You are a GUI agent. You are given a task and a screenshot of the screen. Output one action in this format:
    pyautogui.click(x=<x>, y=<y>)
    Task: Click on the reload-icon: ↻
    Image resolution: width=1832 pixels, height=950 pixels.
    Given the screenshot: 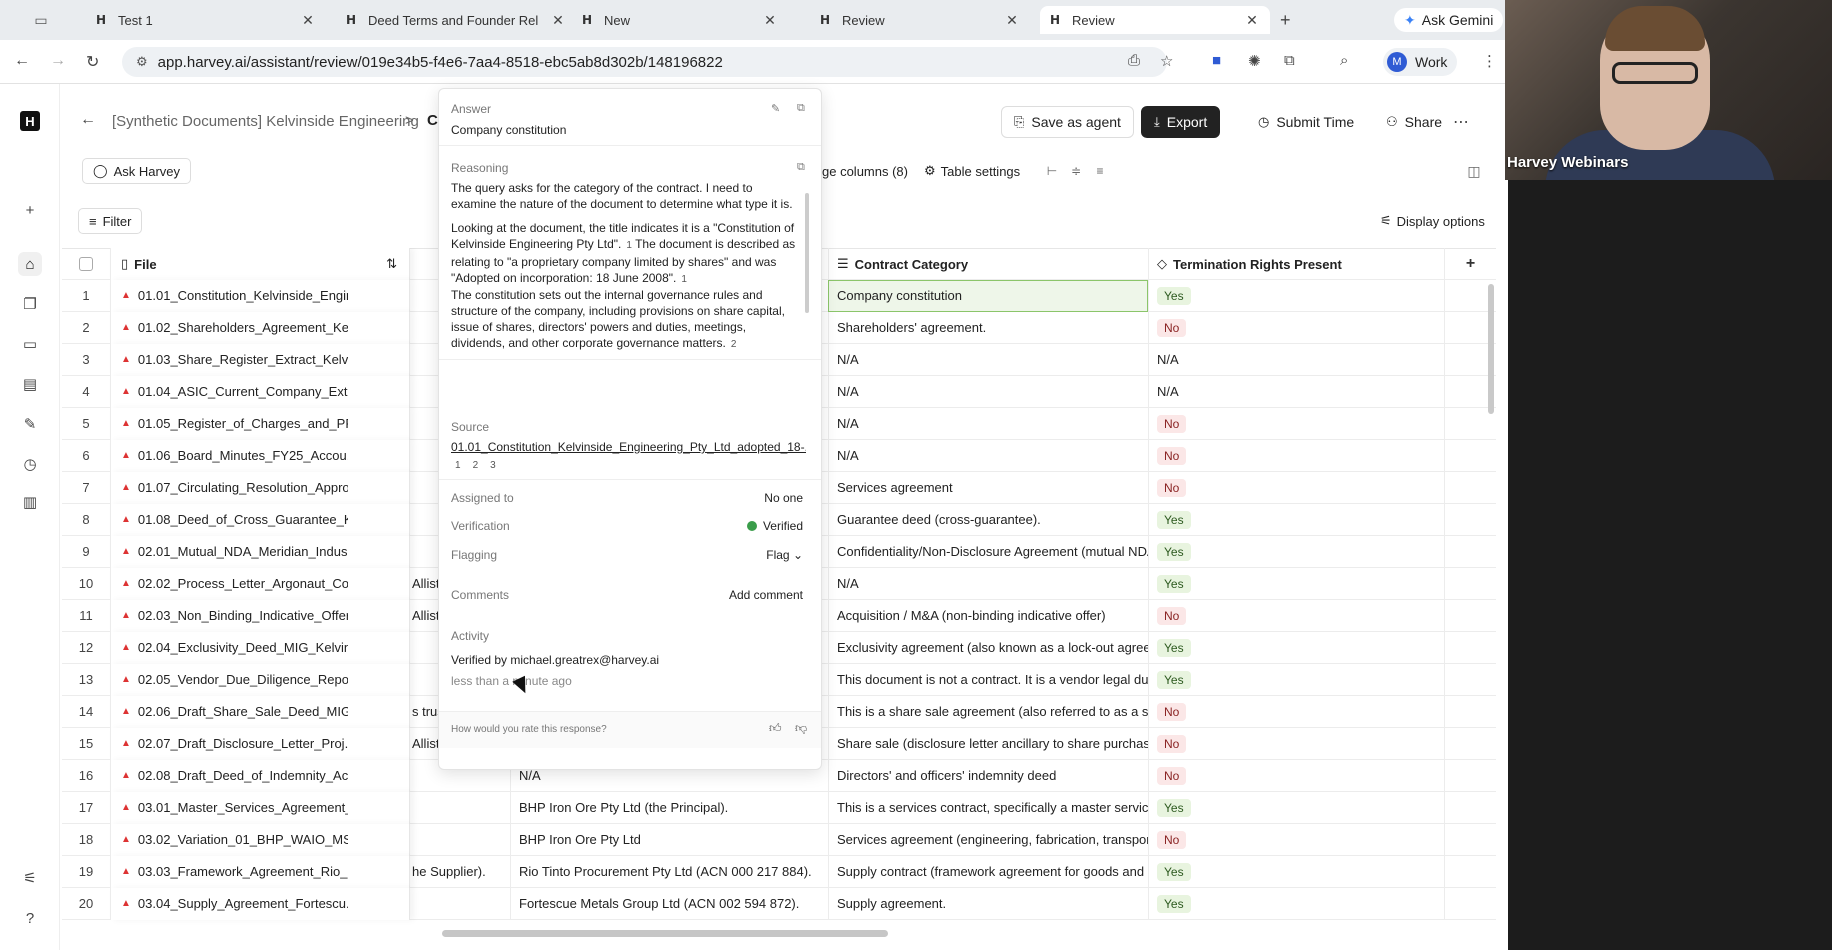 What is the action you would take?
    pyautogui.click(x=92, y=62)
    